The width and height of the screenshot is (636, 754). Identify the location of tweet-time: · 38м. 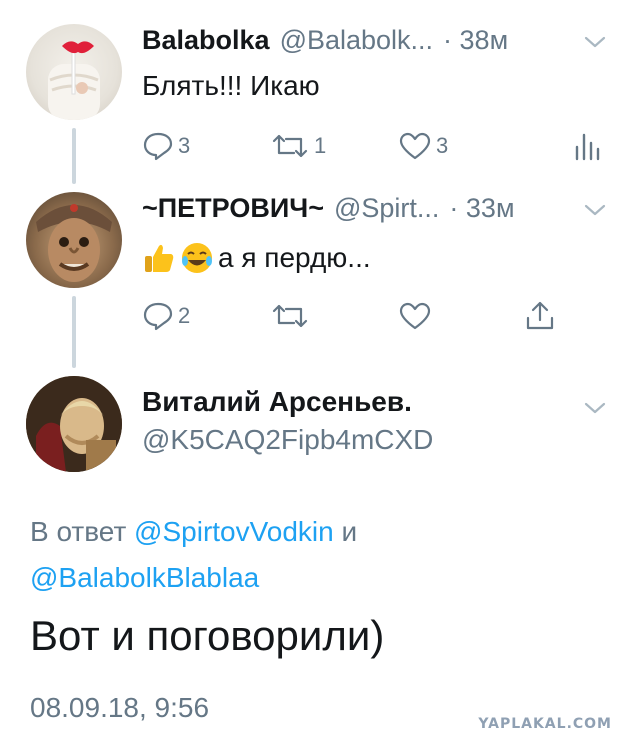
(475, 40).